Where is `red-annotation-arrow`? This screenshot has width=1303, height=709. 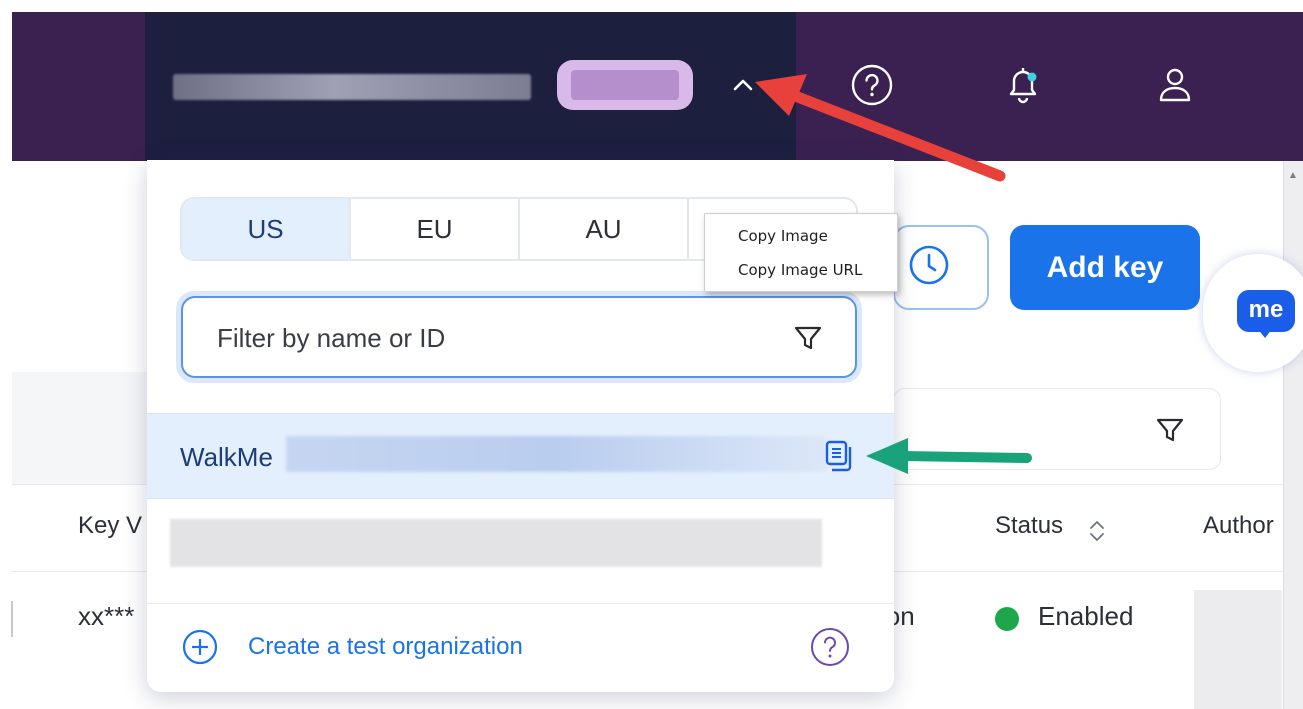
red-annotation-arrow is located at coordinates (880, 128).